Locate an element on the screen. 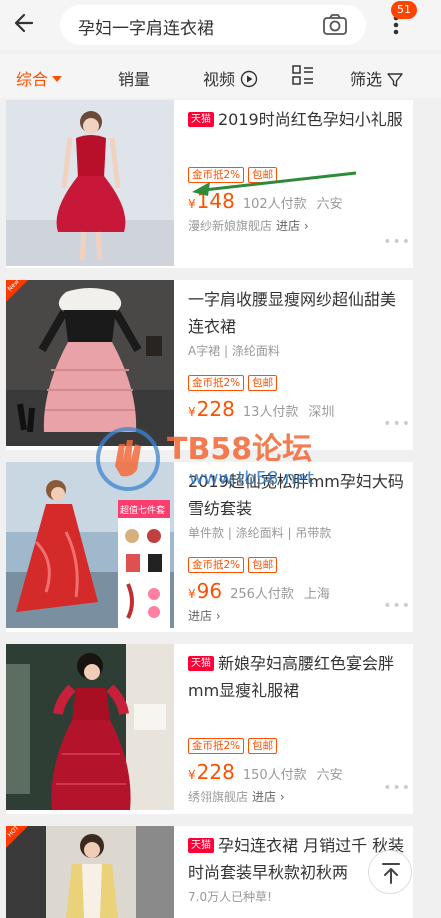 This screenshot has width=441, height=918. search-input: 孕妇一字肩连衣裙 is located at coordinates (213, 25).